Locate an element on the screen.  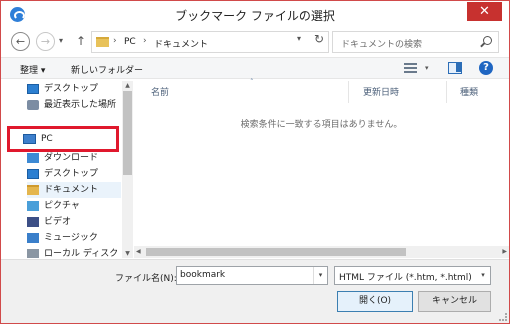
filetype-chevron-icon: ▾ is located at coordinates (483, 275).